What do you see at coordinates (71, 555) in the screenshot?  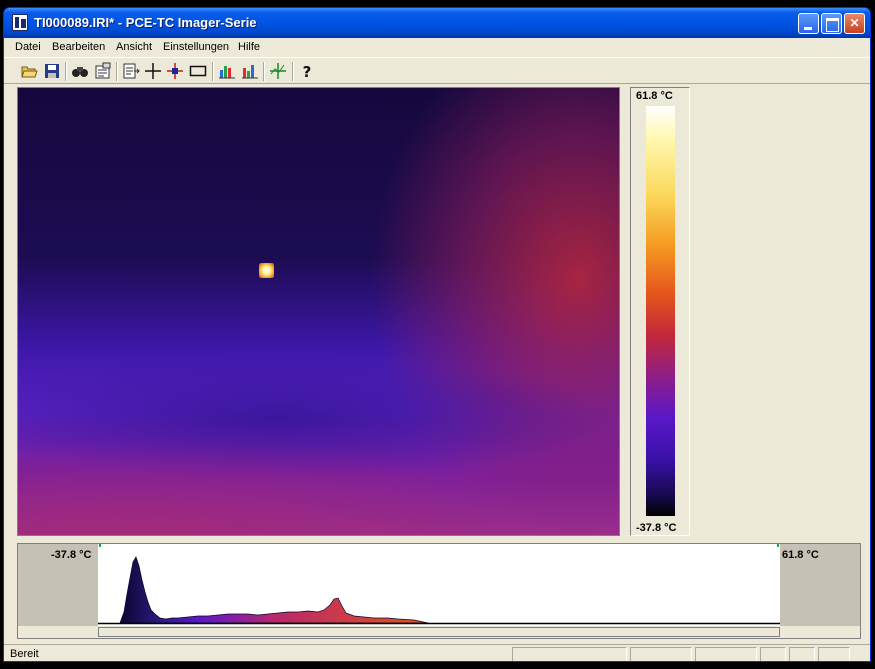 I see `histogram-min-label: -37.8 °C` at bounding box center [71, 555].